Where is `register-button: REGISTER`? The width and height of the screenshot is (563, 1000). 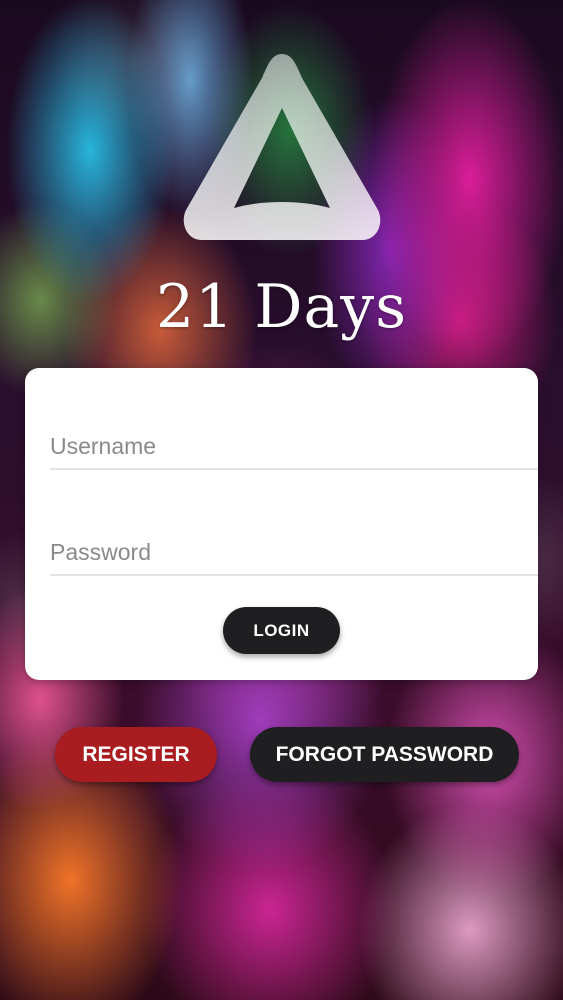 register-button: REGISTER is located at coordinates (136, 754).